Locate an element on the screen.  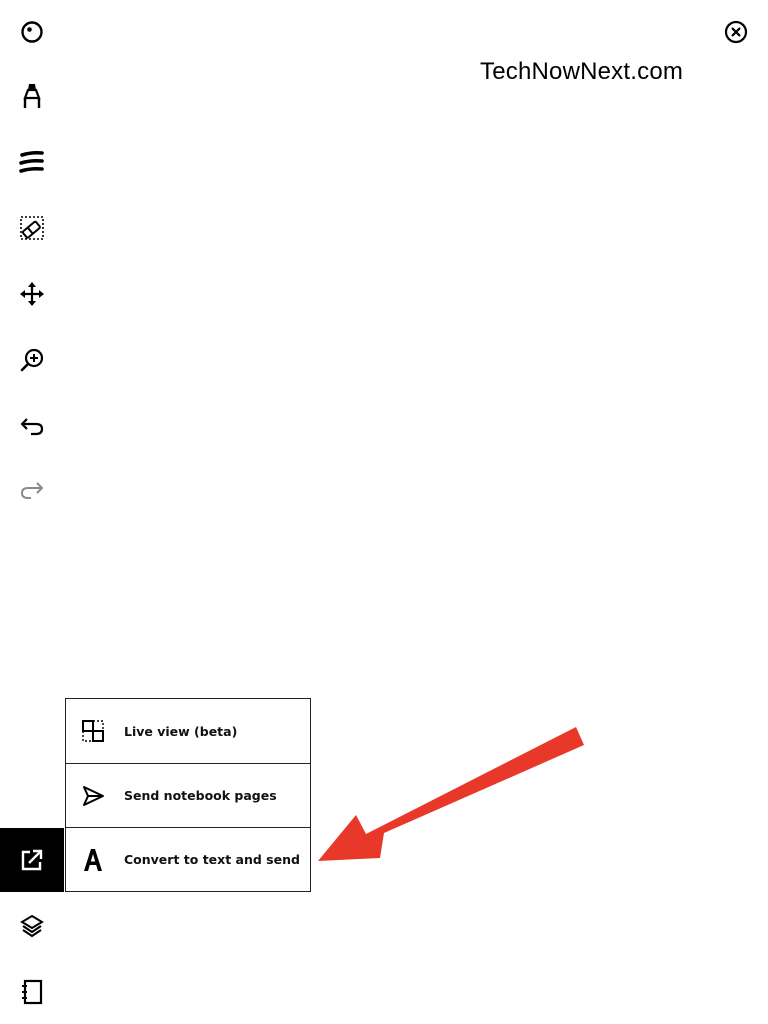
toolbar-redo-button is located at coordinates (32, 490).